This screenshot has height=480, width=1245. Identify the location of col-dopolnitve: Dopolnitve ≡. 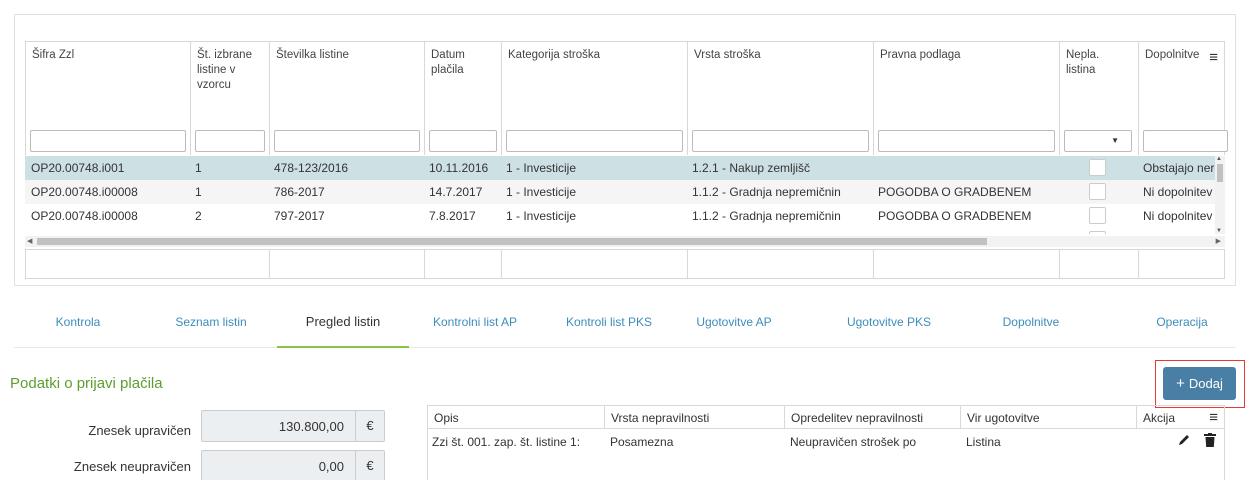
(1183, 98).